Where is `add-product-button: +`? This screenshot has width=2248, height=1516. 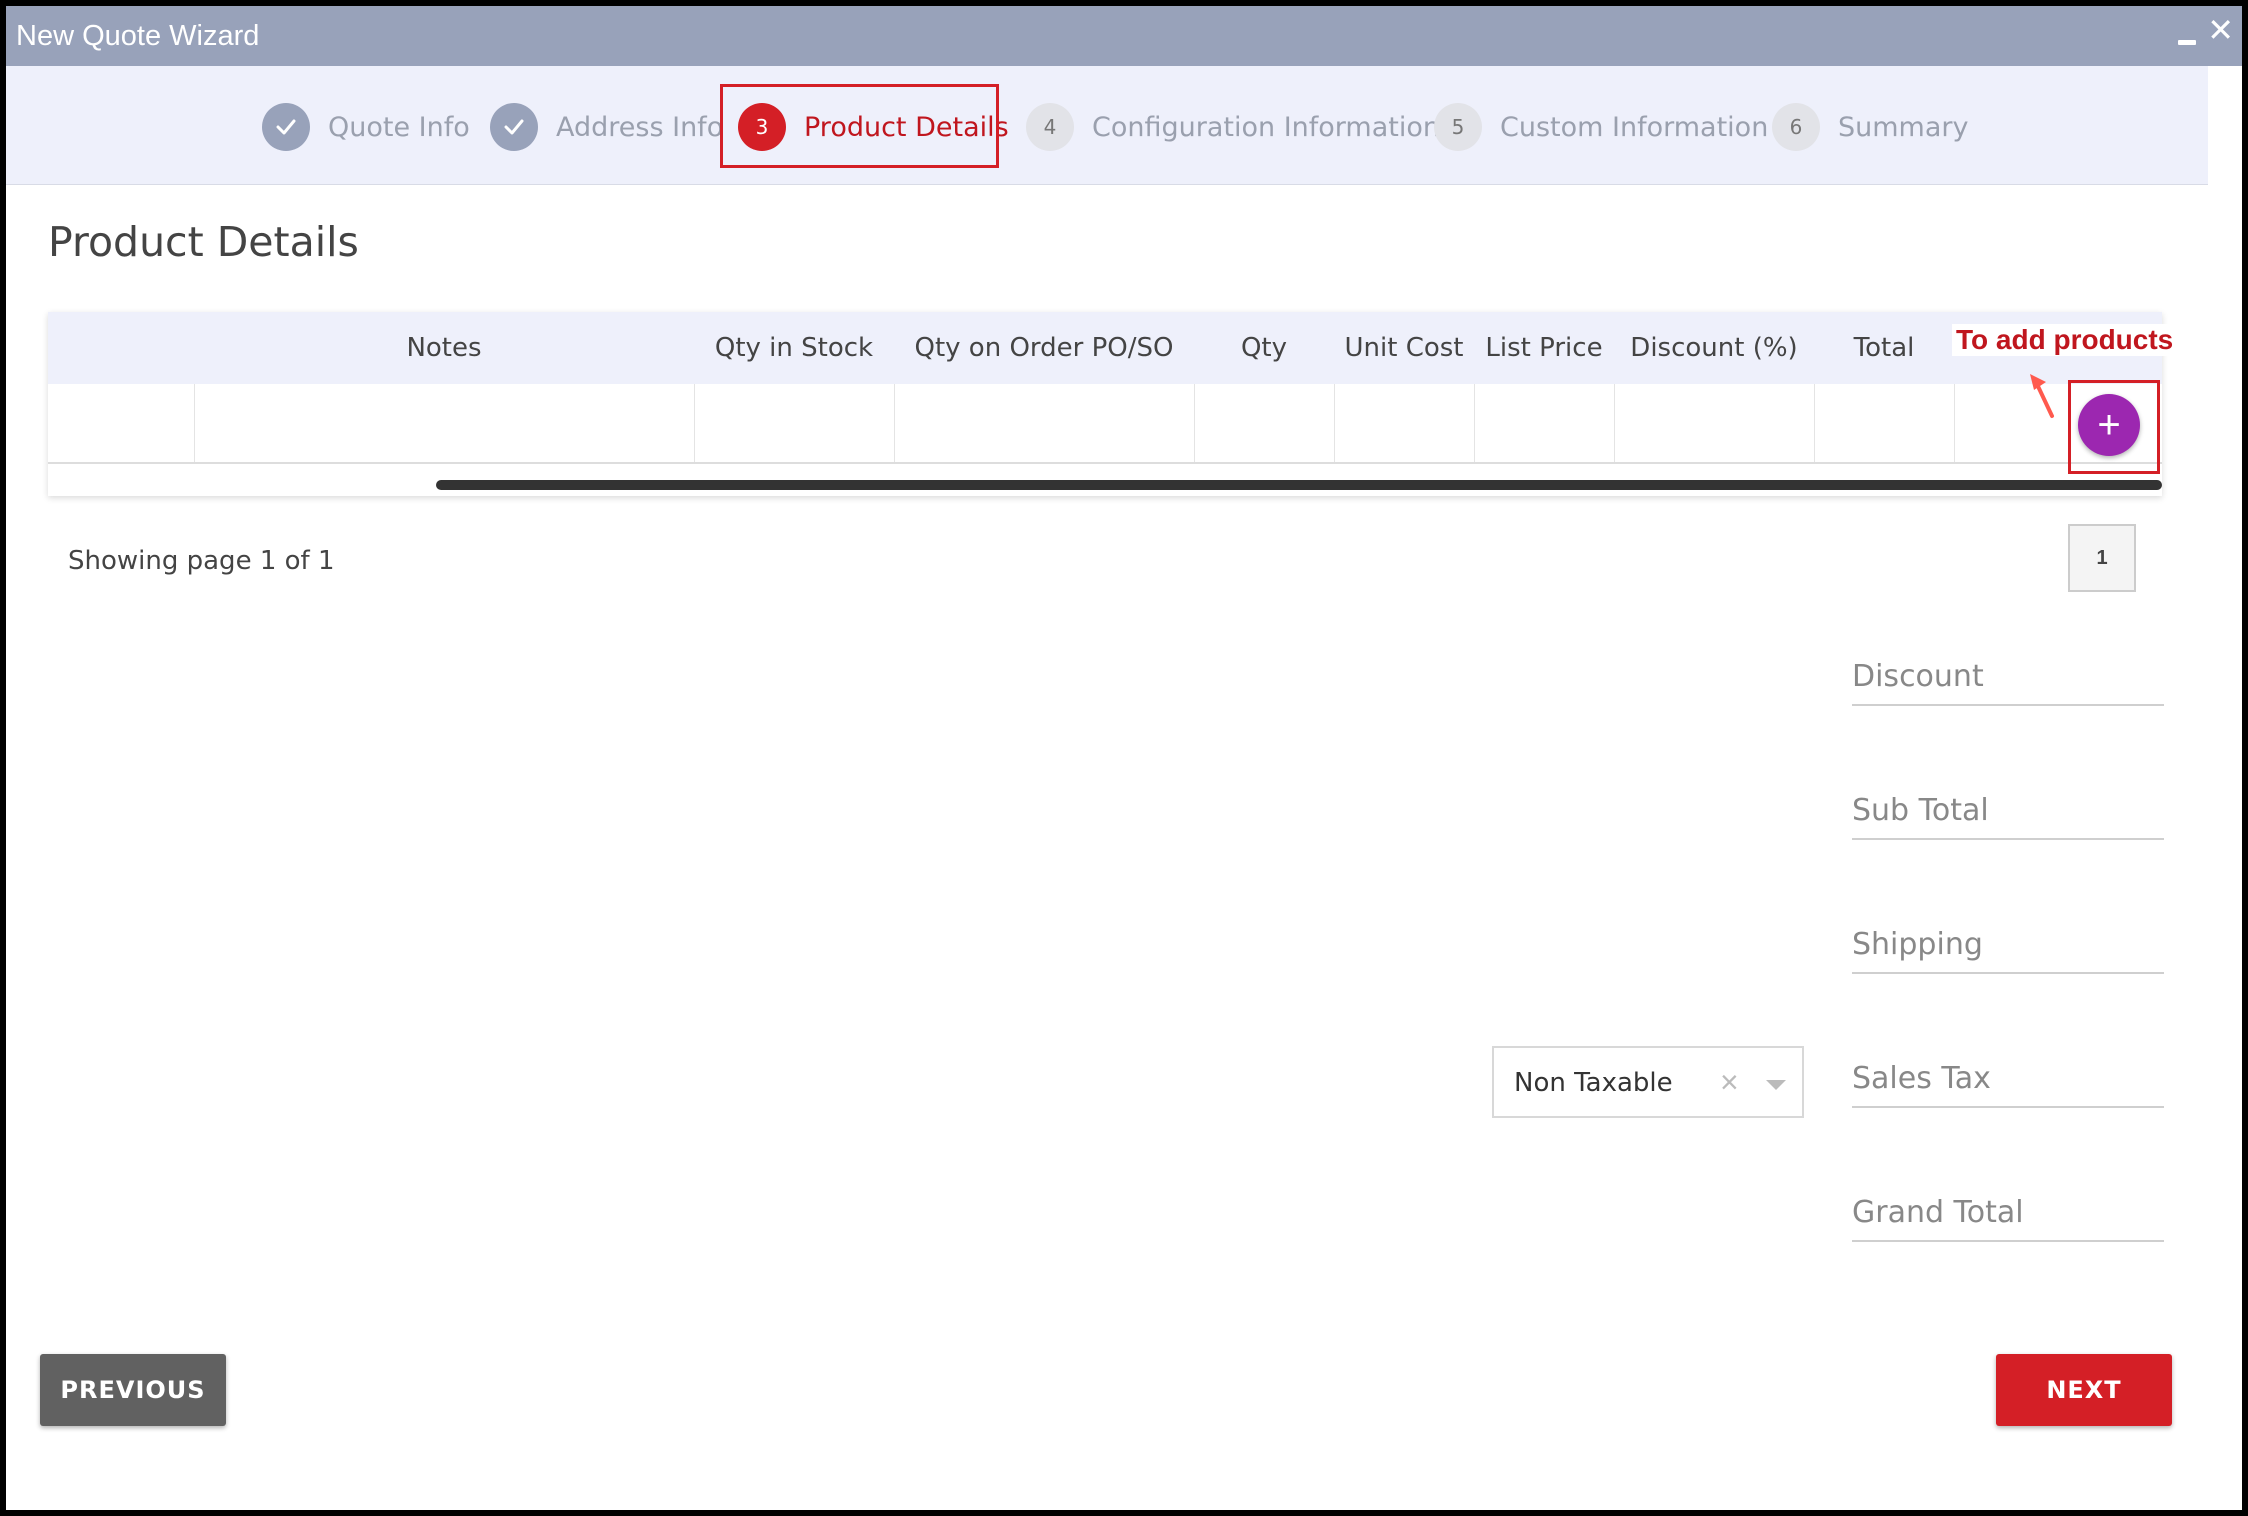 add-product-button: + is located at coordinates (2109, 425).